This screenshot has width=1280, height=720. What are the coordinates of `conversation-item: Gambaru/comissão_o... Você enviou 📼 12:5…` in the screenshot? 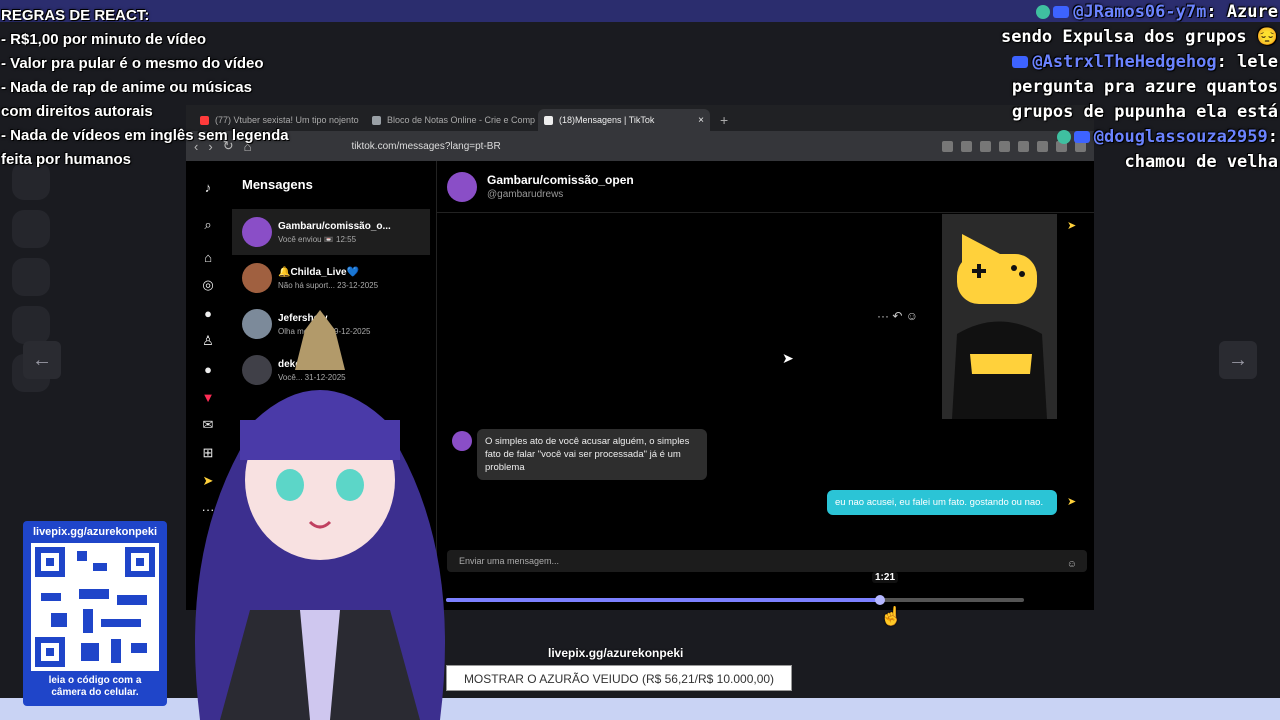 It's located at (331, 232).